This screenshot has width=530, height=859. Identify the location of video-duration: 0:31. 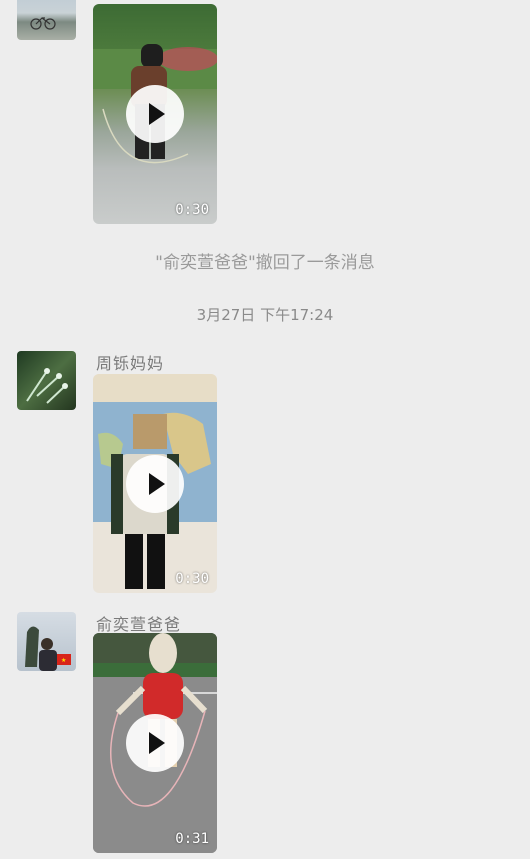
(192, 839).